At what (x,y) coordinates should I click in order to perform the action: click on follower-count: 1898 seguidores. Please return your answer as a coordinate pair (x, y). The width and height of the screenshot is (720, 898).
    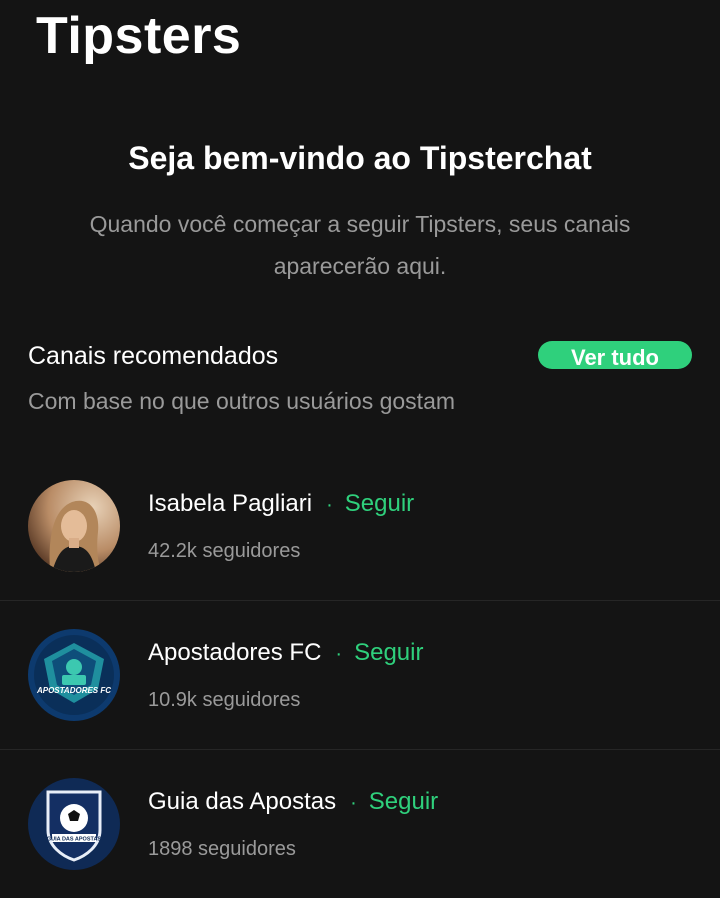
    Looking at the image, I should click on (222, 849).